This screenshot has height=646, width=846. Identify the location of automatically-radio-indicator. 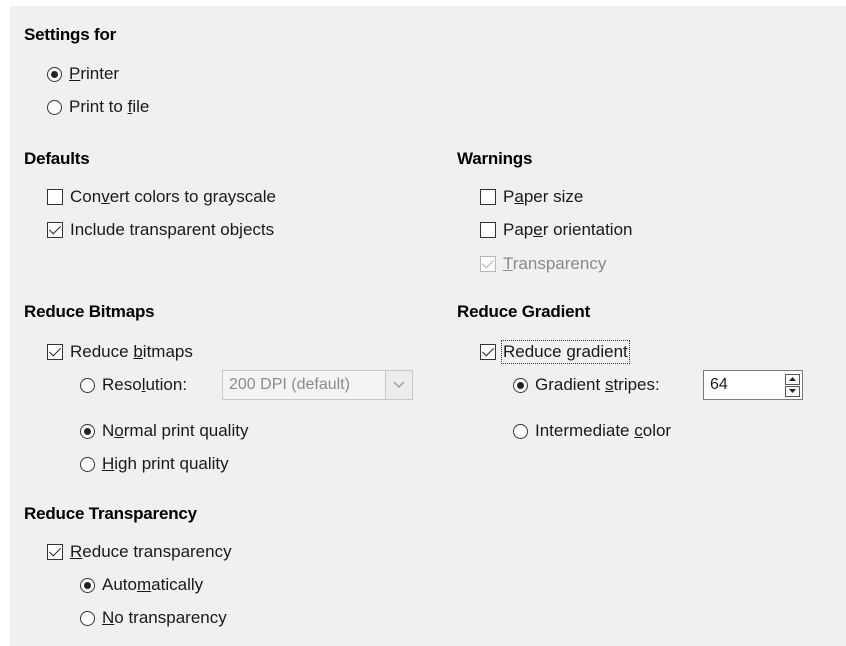
(87, 585).